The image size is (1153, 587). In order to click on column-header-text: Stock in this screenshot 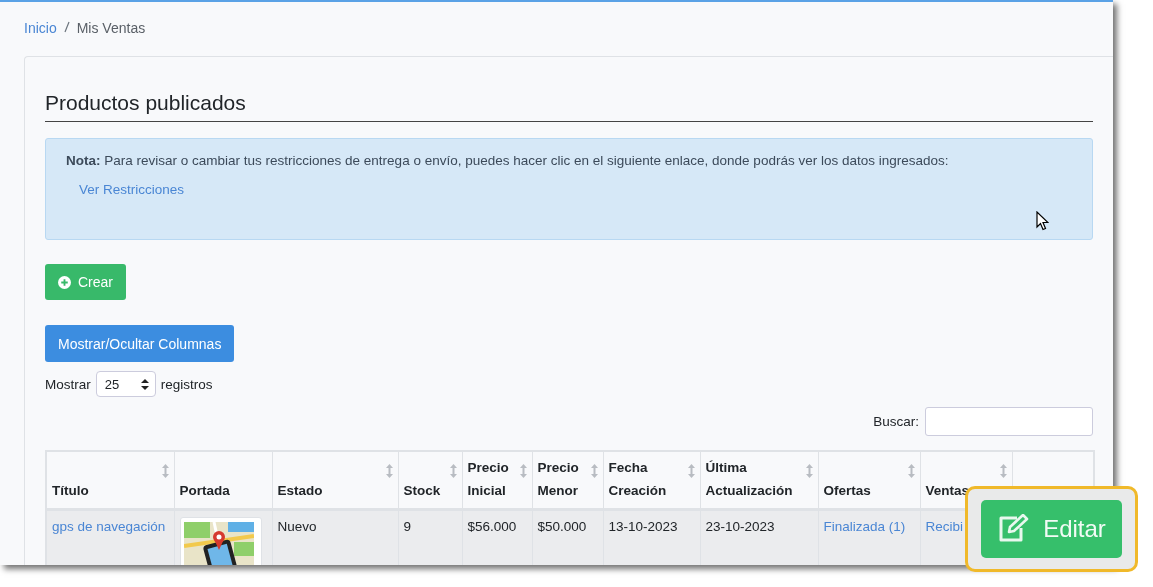, I will do `click(422, 491)`.